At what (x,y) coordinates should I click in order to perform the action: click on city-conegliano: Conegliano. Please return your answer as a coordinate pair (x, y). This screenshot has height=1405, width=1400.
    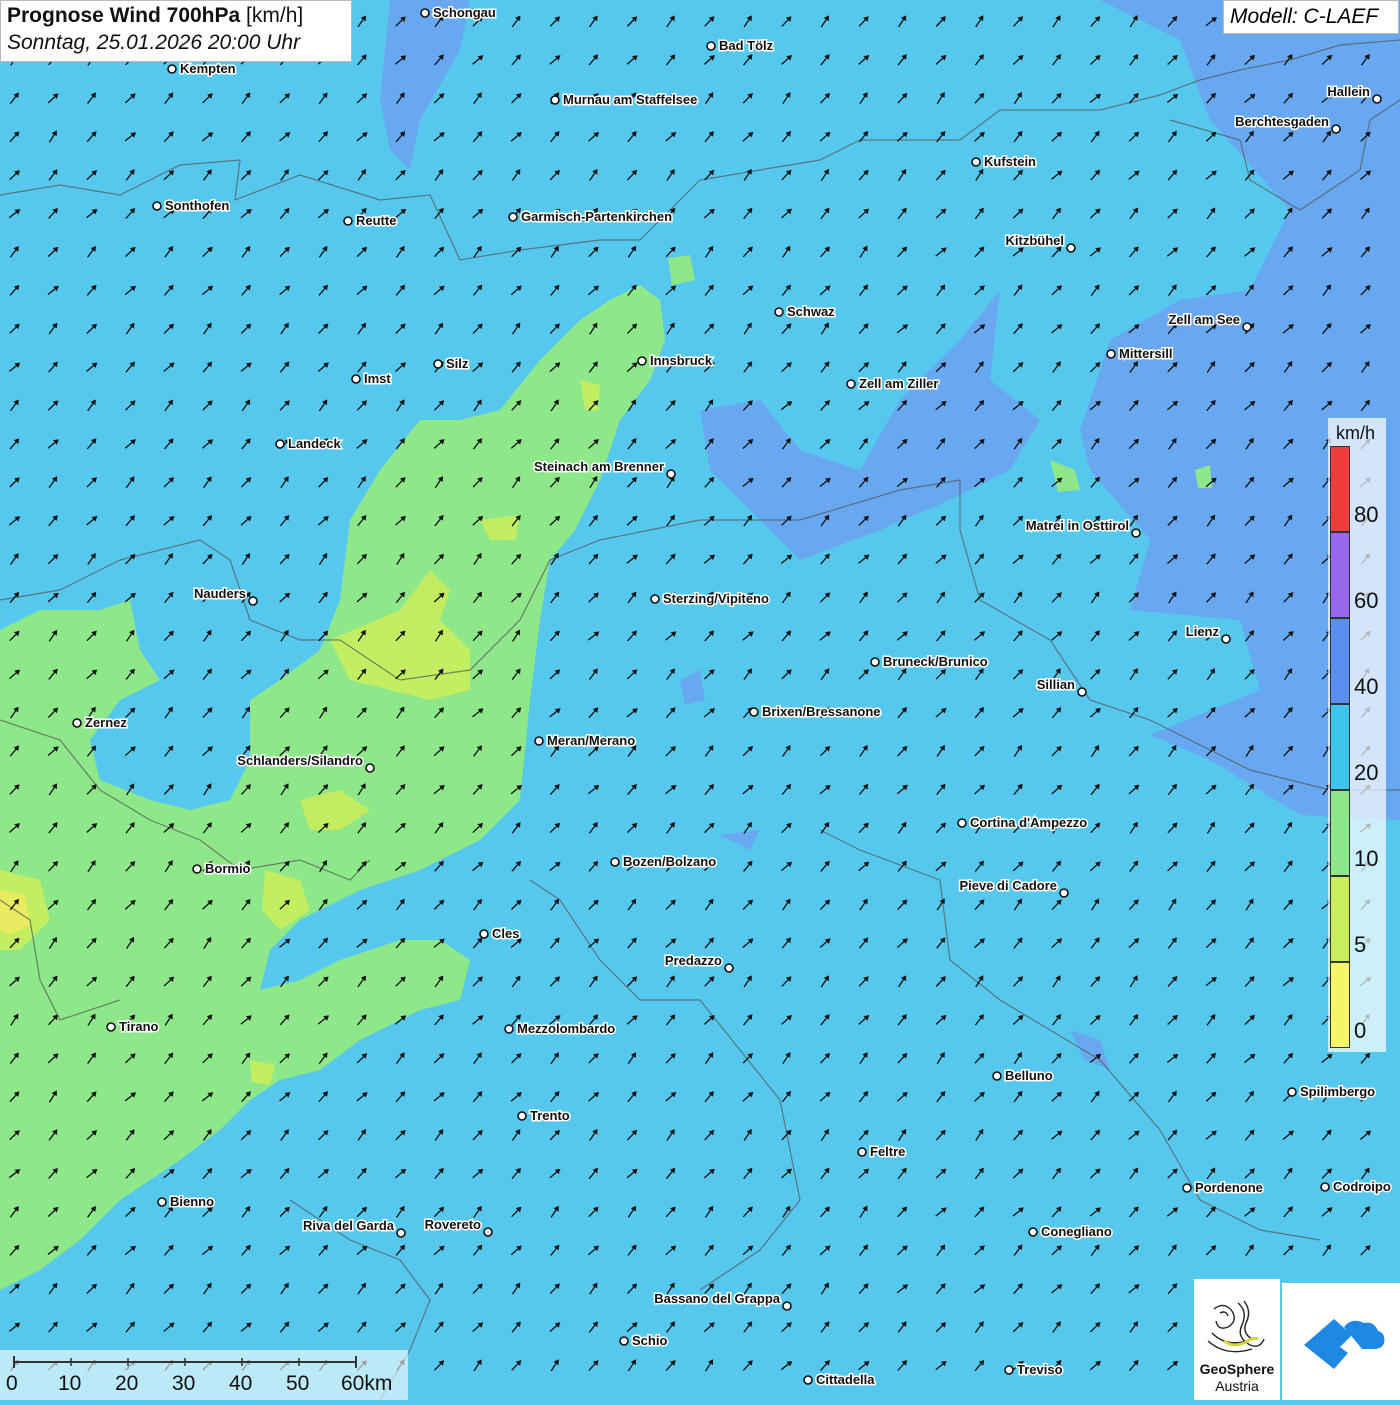
    Looking at the image, I should click on (1070, 1232).